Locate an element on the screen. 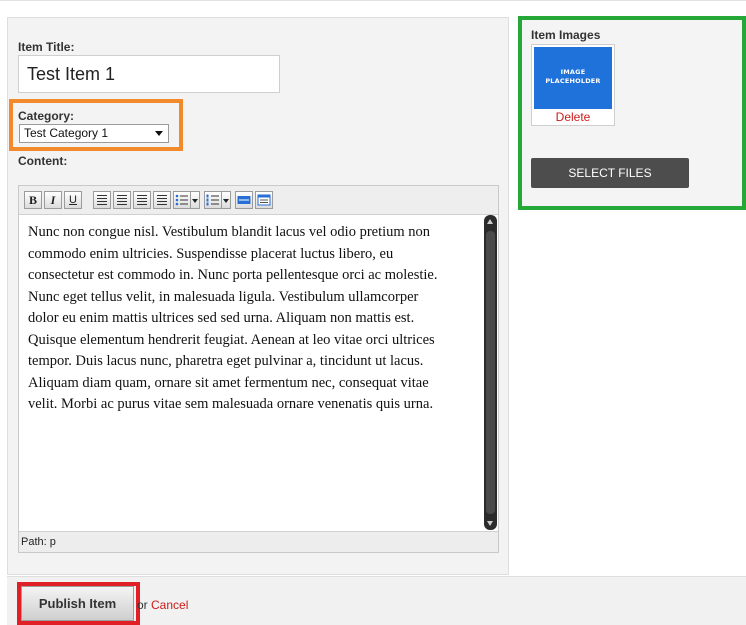  align-justify-button is located at coordinates (162, 200).